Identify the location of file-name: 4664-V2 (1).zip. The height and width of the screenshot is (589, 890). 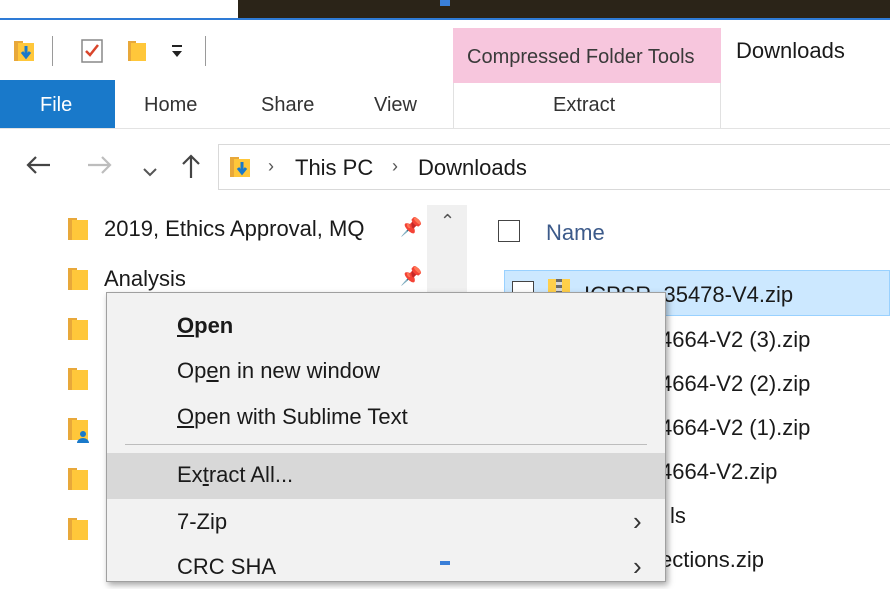
(735, 428).